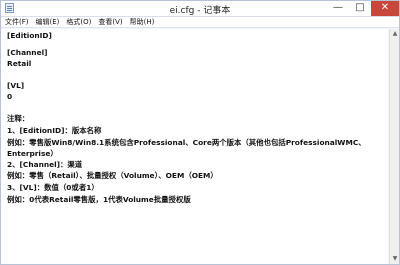 This screenshot has height=265, width=400. I want to click on text-line: 2、[Channel]：渠道, so click(45, 164).